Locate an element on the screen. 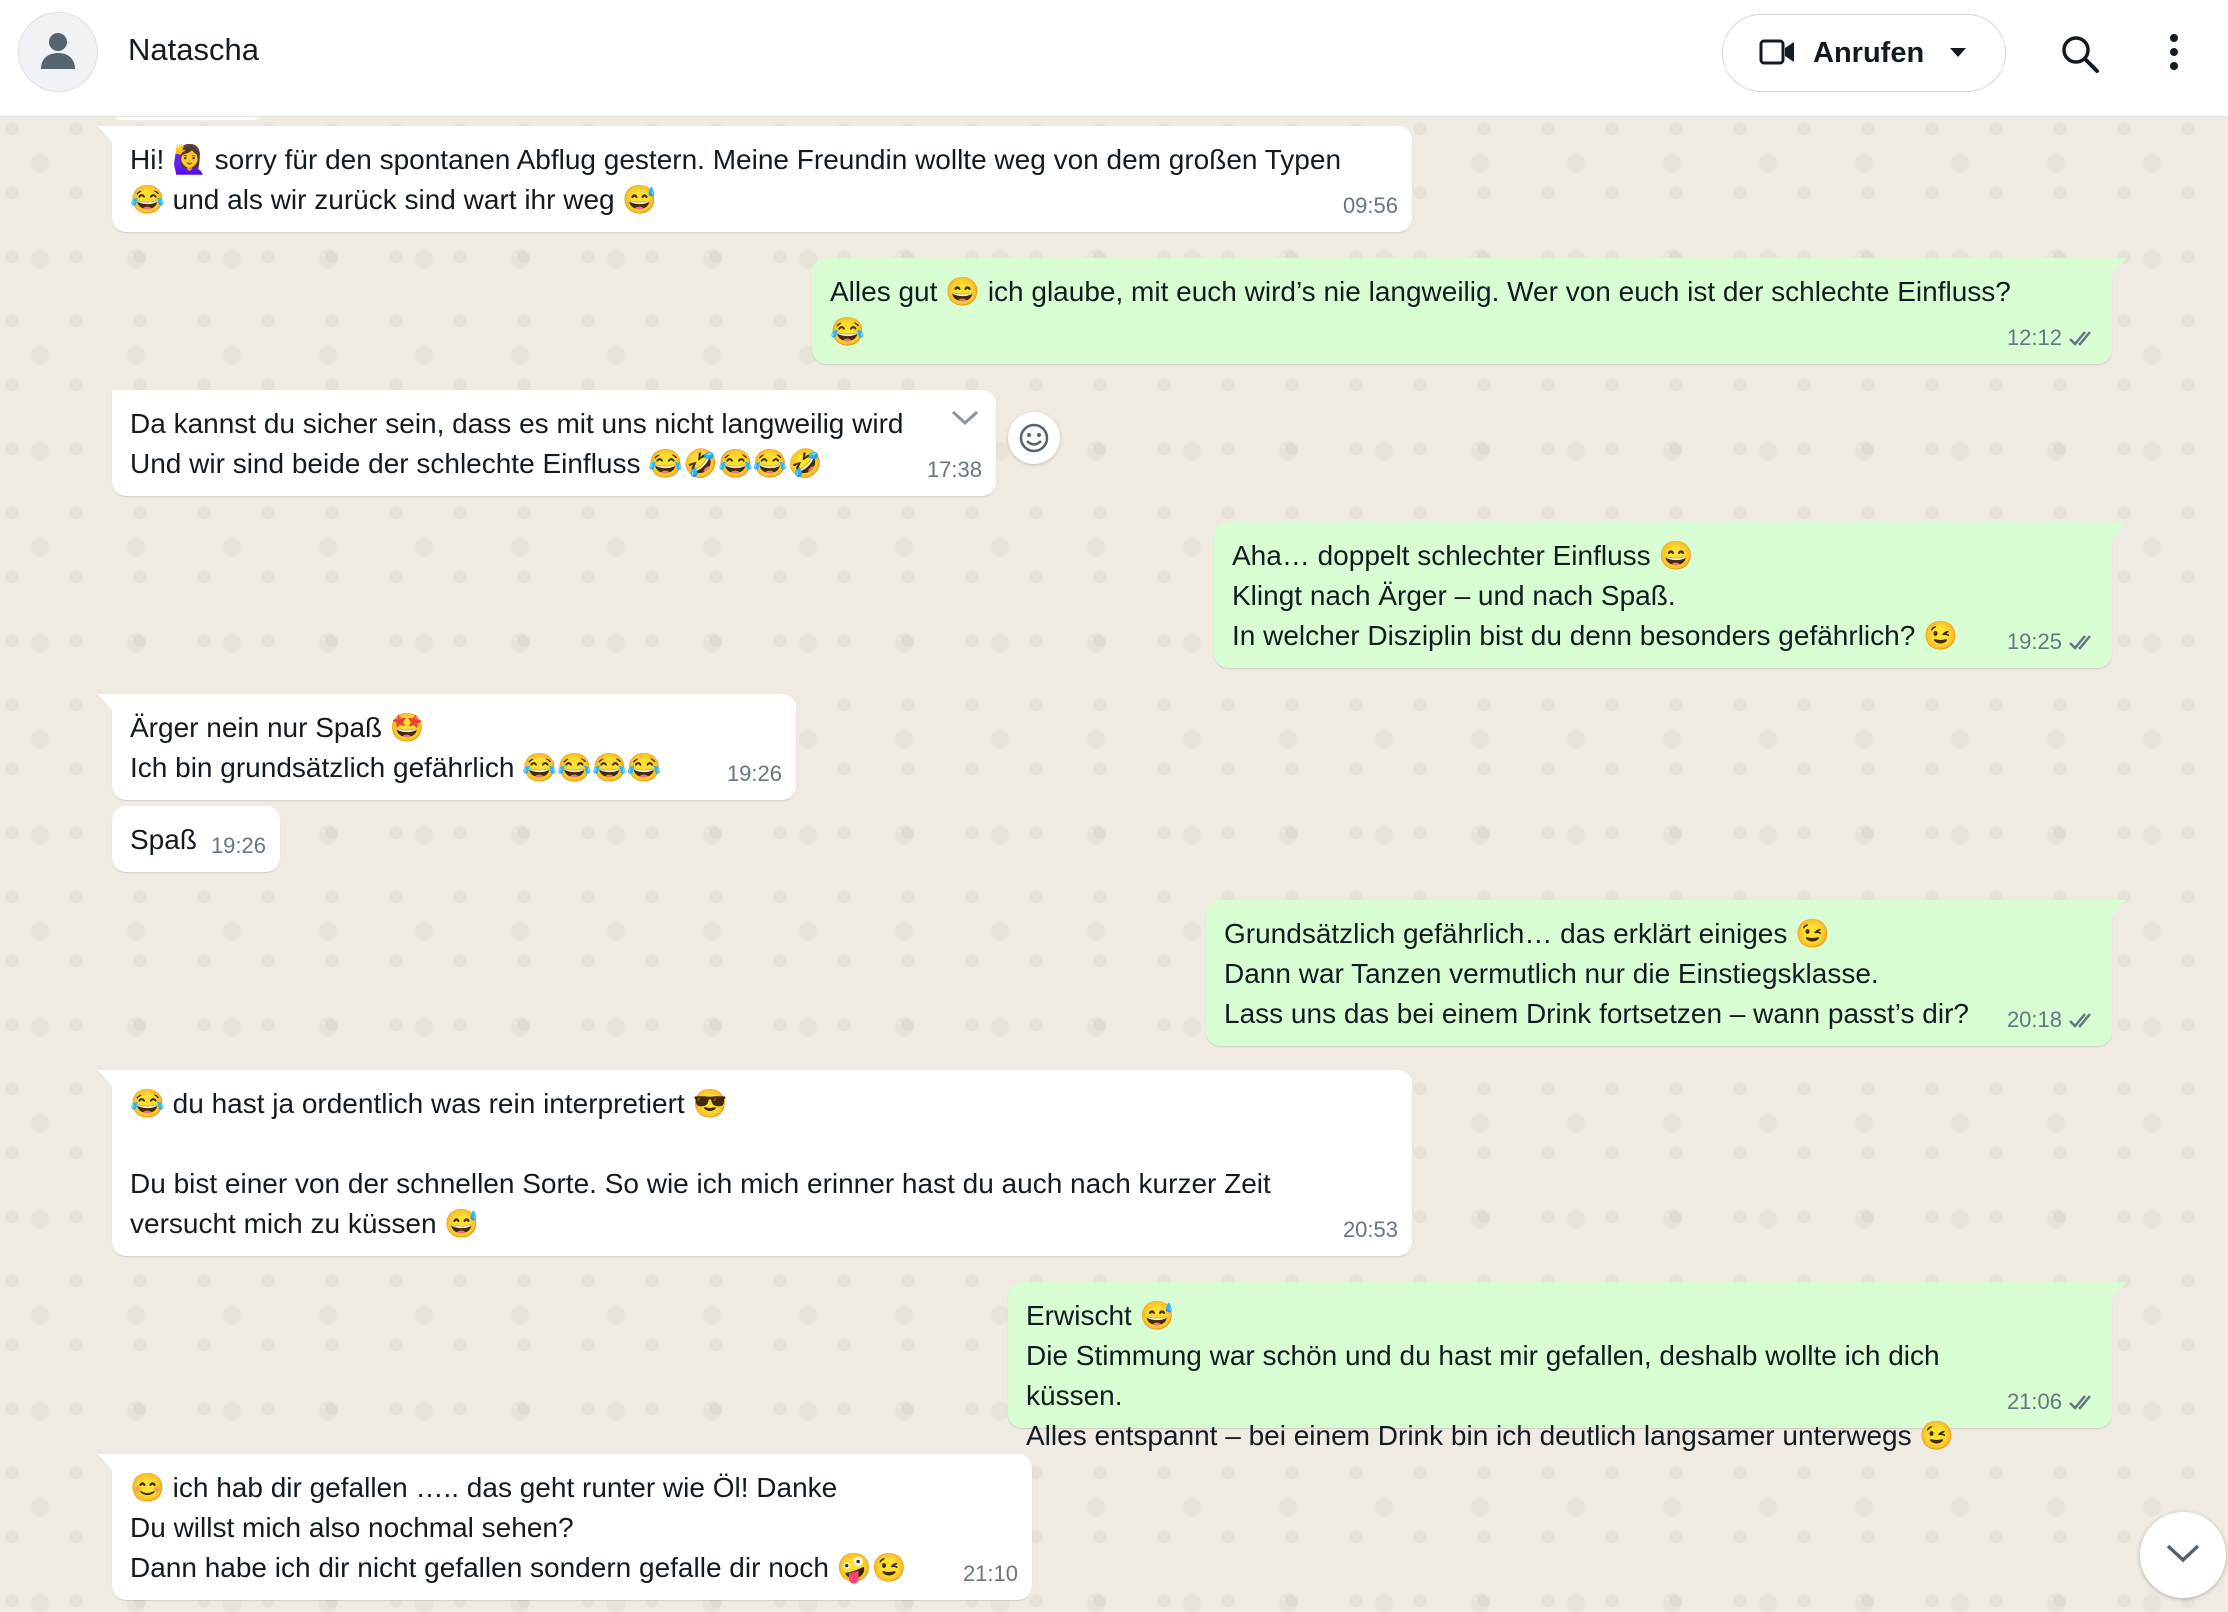  message-meta: 20:53 is located at coordinates (1370, 1230).